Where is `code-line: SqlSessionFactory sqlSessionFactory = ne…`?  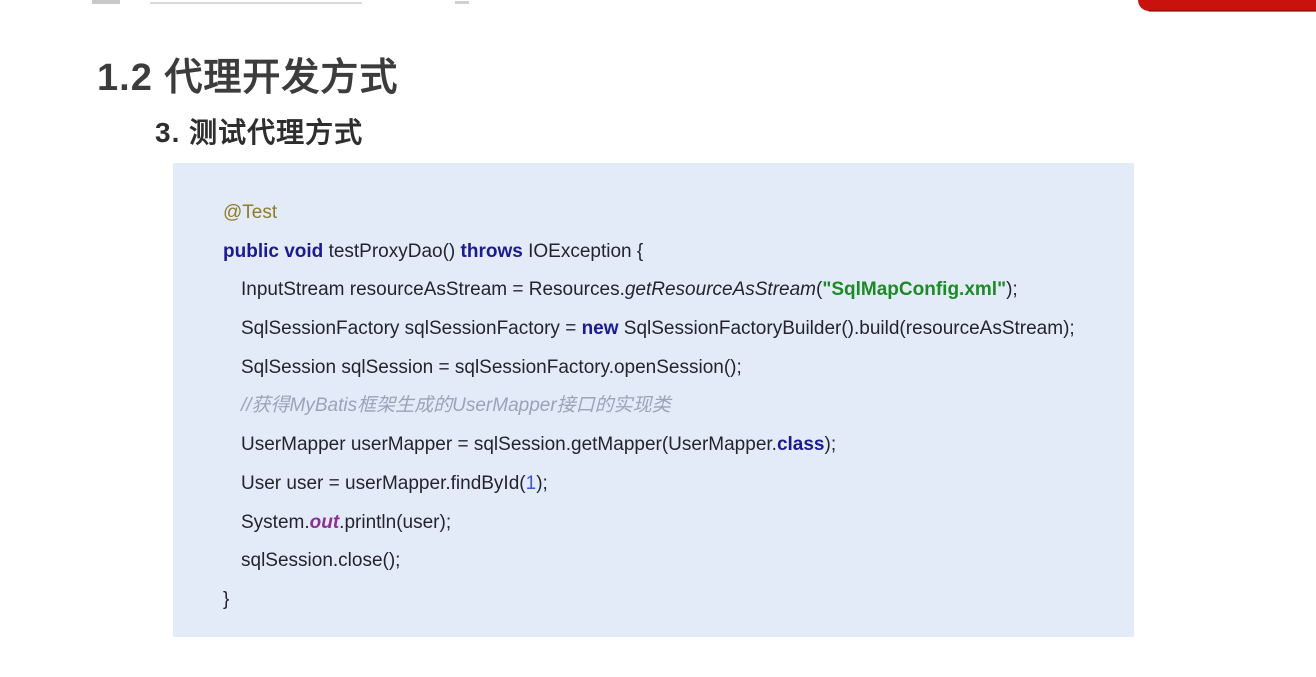 code-line: SqlSessionFactory sqlSessionFactory = ne… is located at coordinates (653, 329).